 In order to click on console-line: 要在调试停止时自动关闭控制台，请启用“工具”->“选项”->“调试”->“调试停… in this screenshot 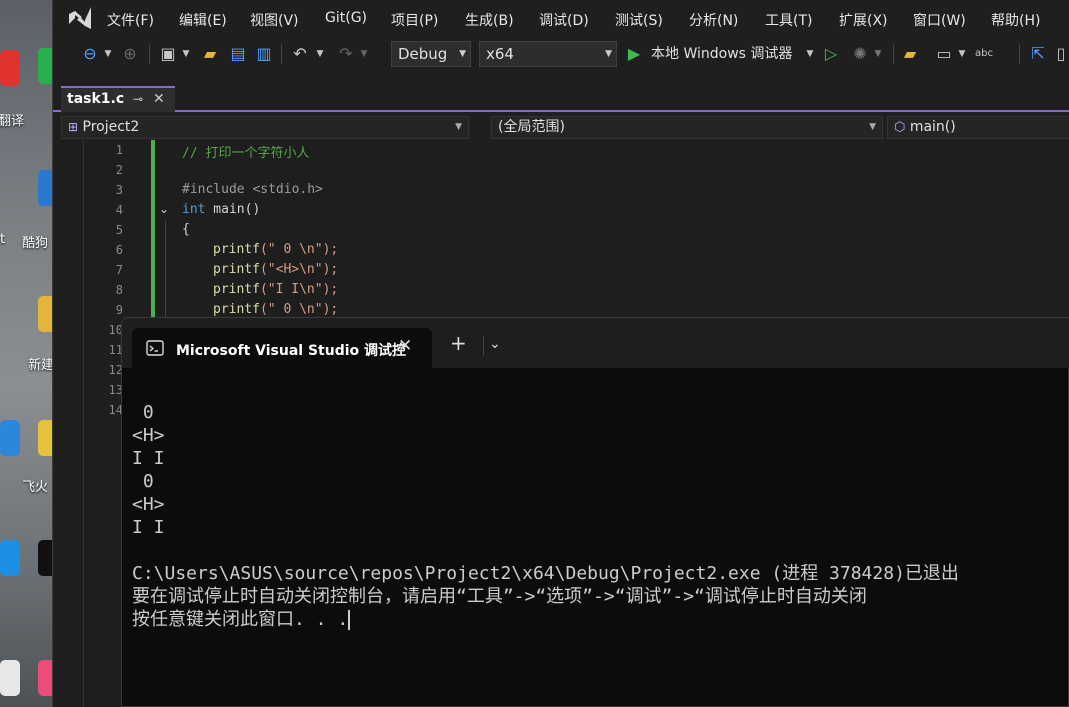, I will do `click(499, 596)`.